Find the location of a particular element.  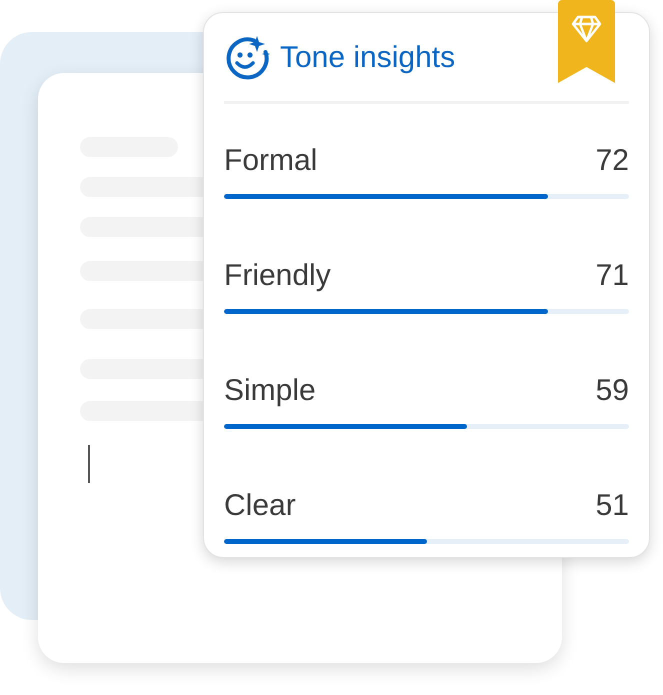

tone-score: 72 is located at coordinates (612, 161).